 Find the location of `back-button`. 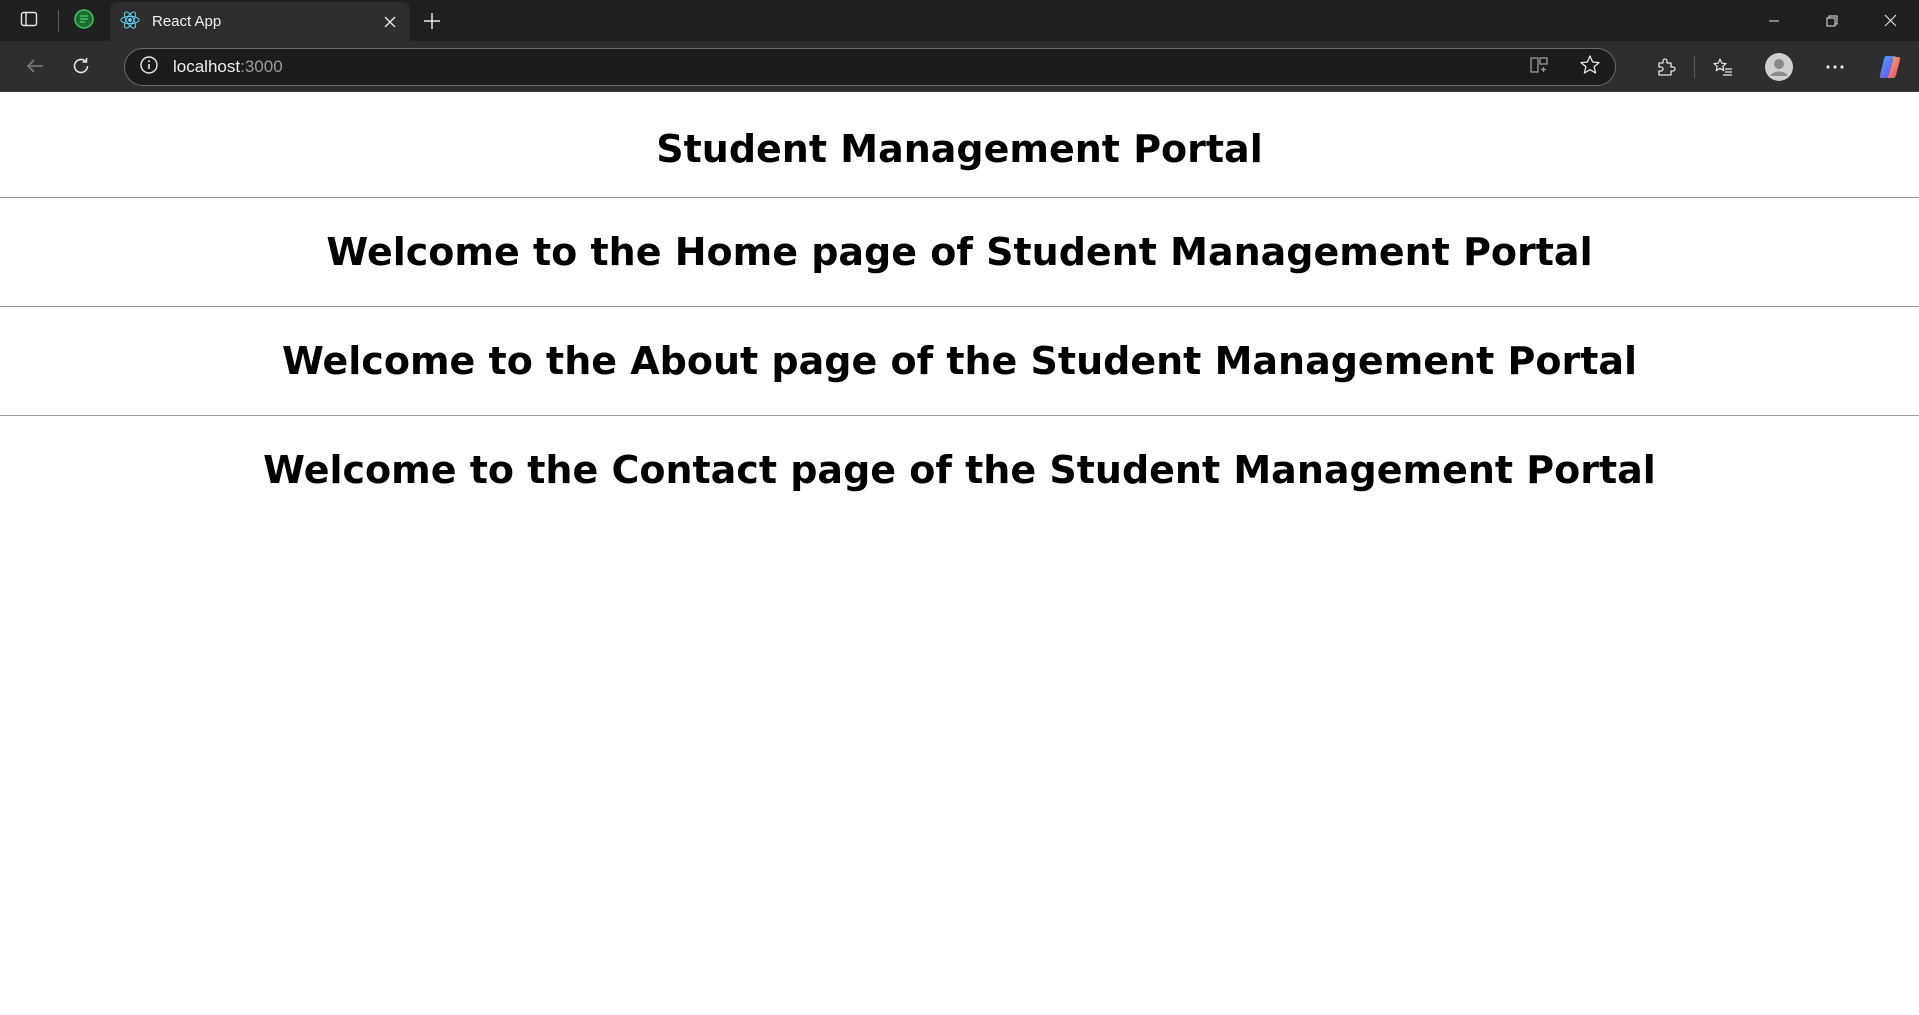

back-button is located at coordinates (35, 66).